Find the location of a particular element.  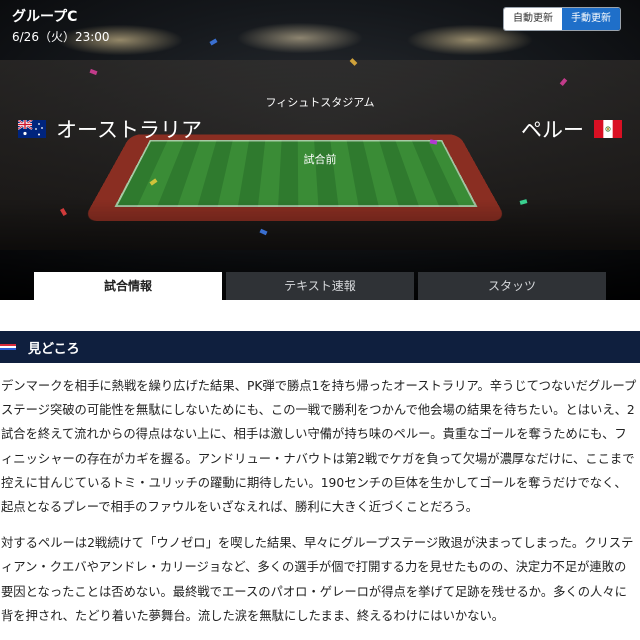

home-team: オーストラリア is located at coordinates (110, 129).